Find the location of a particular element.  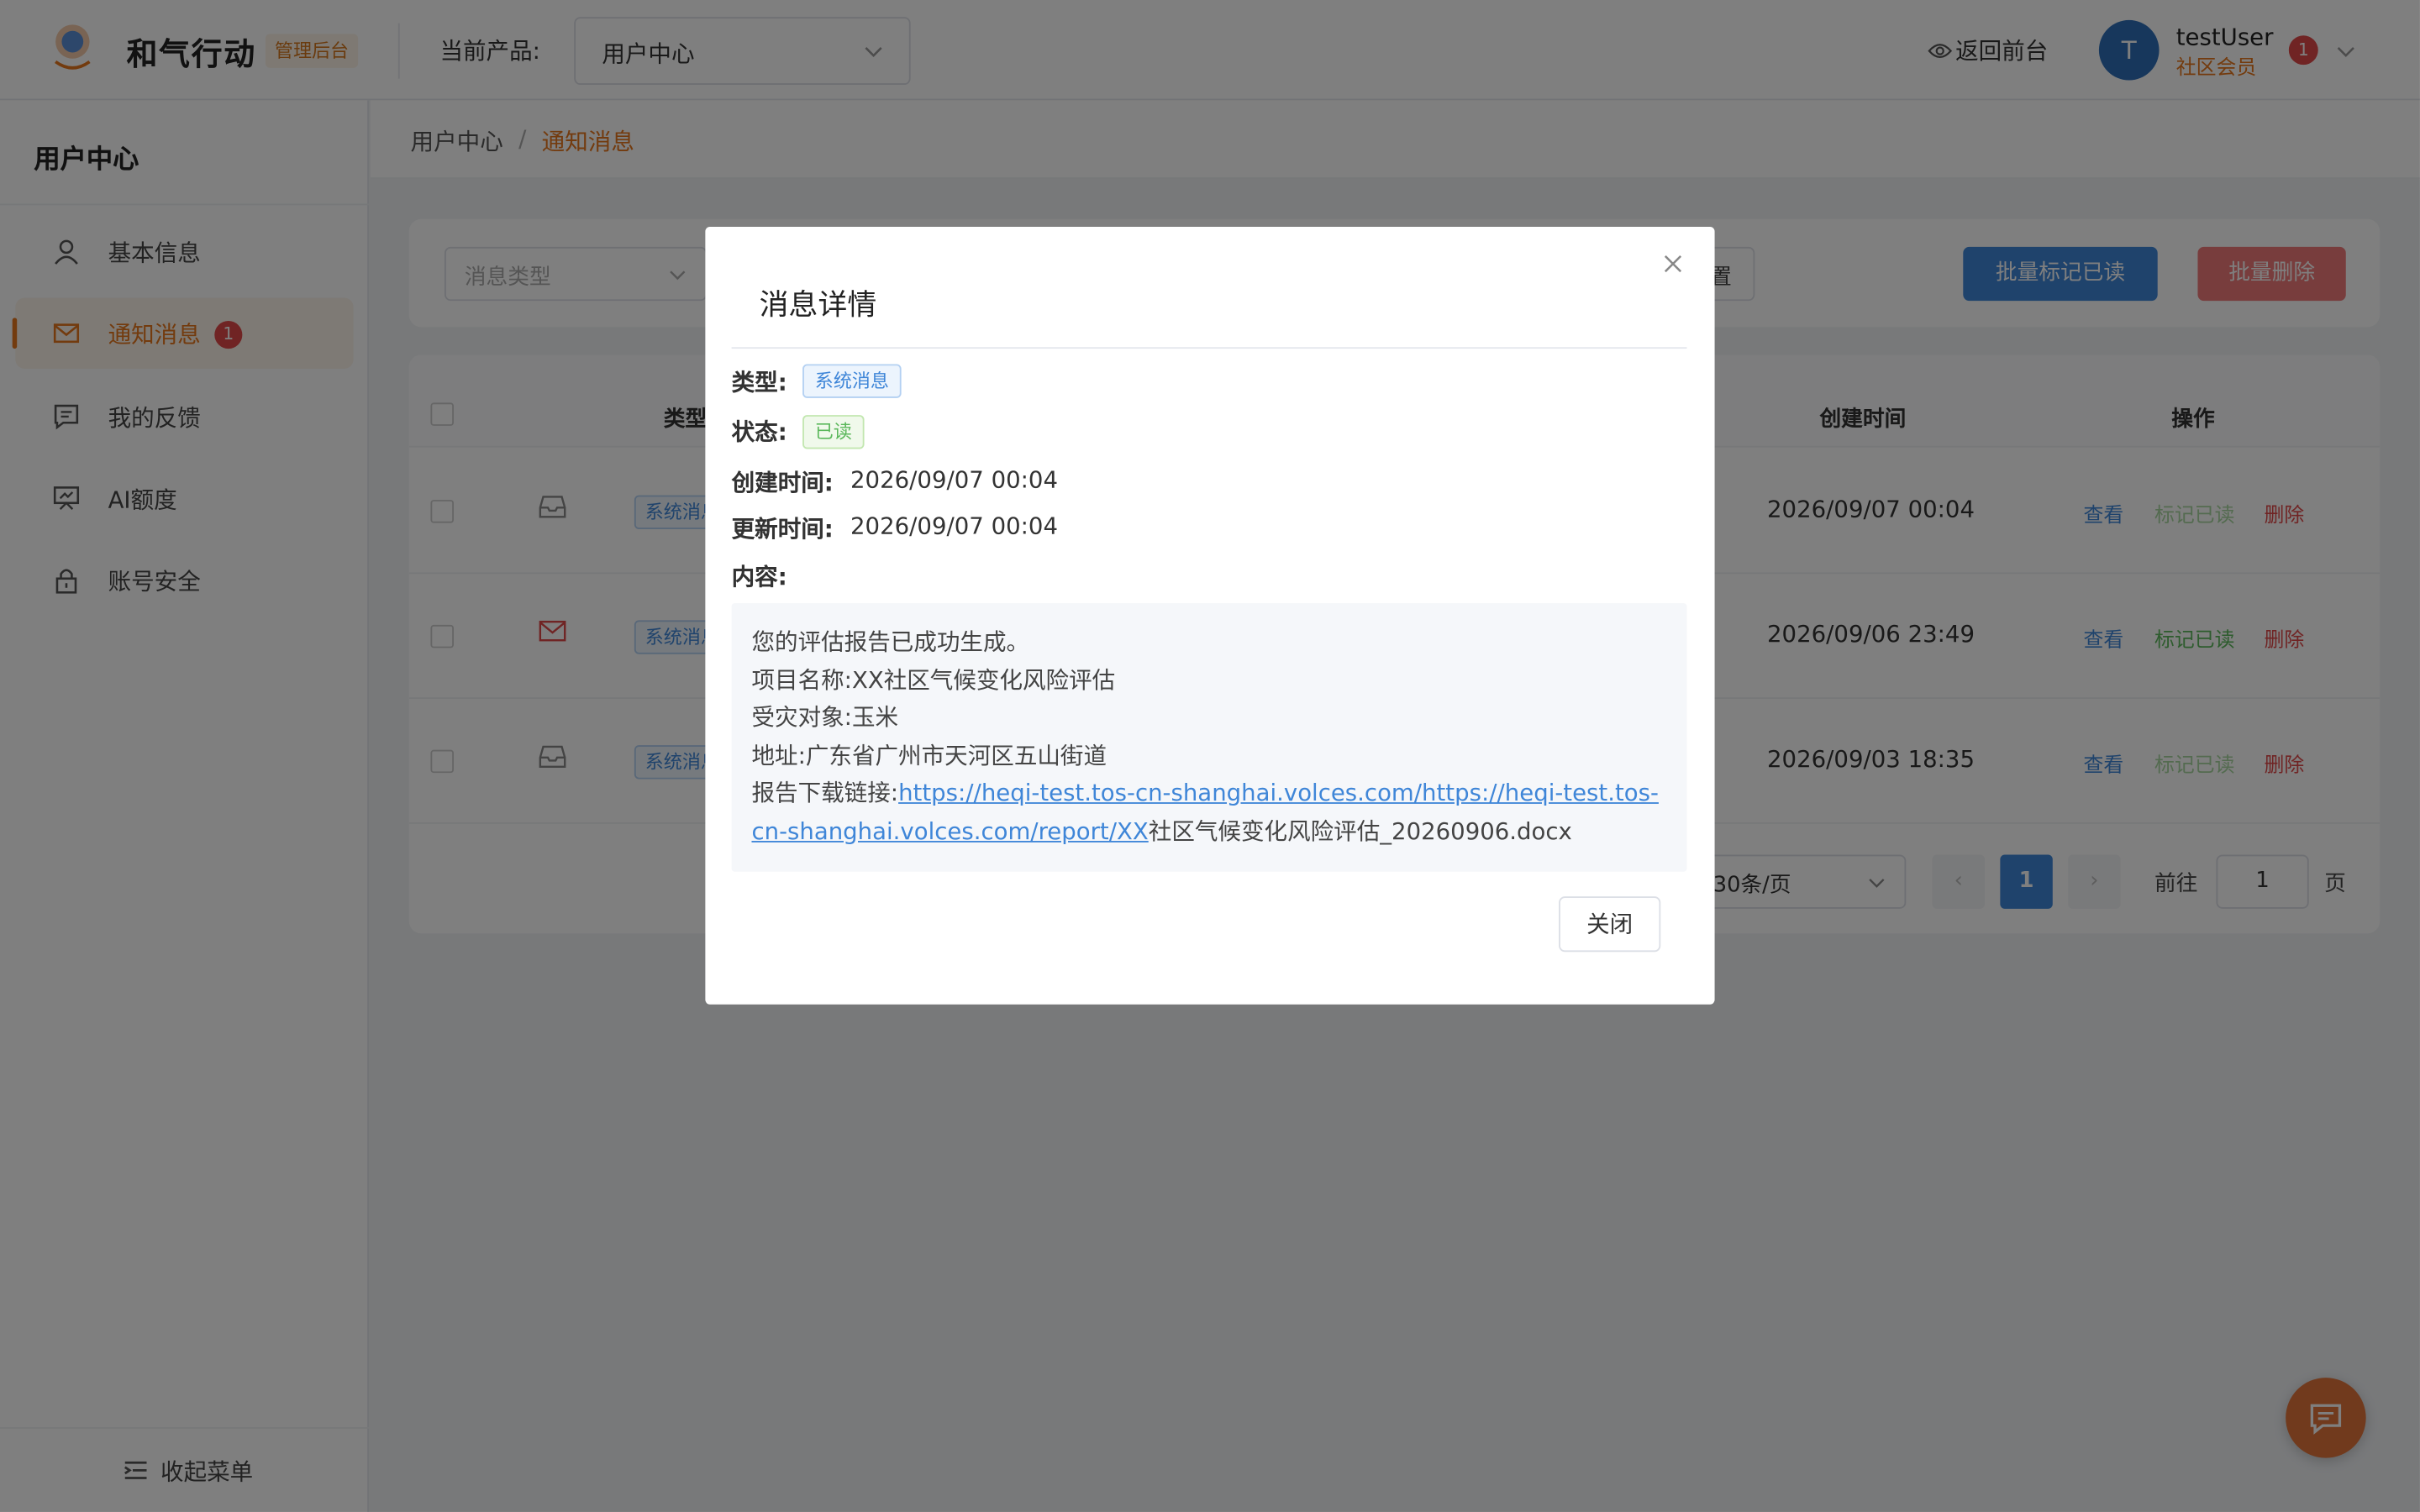

content-label: 内容: is located at coordinates (759, 577).